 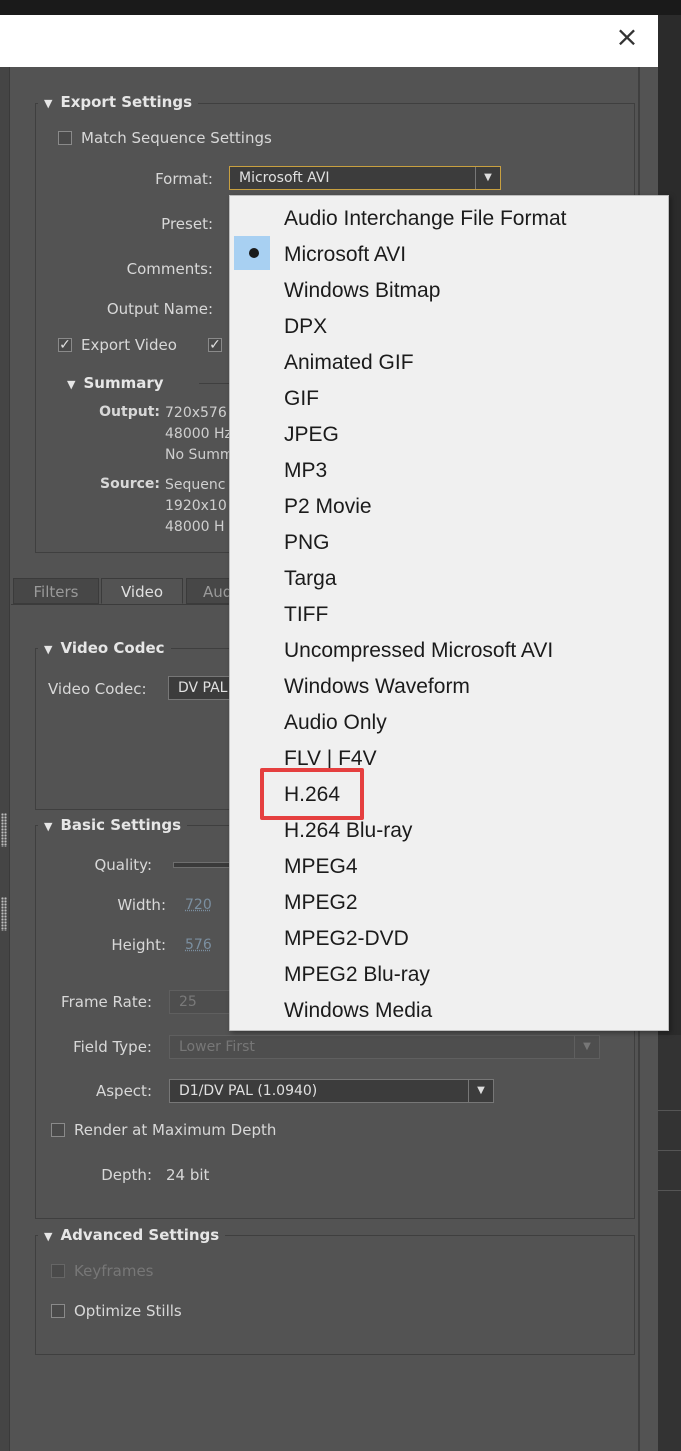 What do you see at coordinates (123, 1091) in the screenshot?
I see `aspect-label: Aspect:` at bounding box center [123, 1091].